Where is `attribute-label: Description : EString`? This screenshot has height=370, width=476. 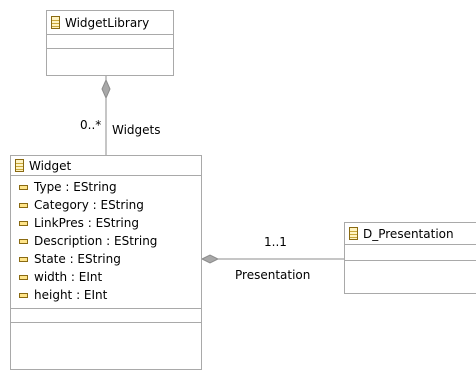
attribute-label: Description : EString is located at coordinates (96, 241).